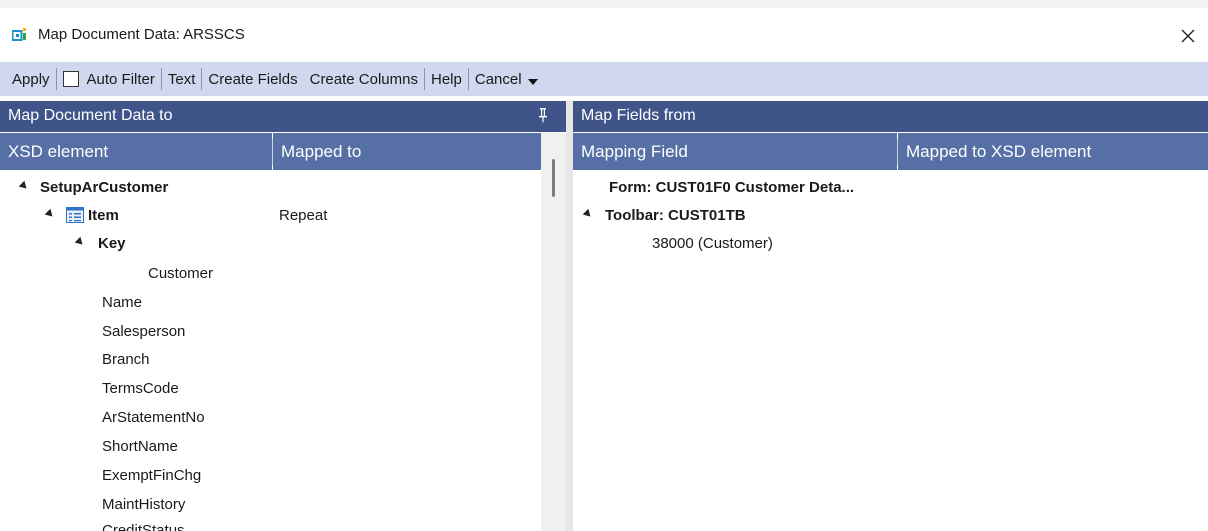 This screenshot has width=1208, height=531. I want to click on tree-row-salesperson: Salesperson, so click(270, 331).